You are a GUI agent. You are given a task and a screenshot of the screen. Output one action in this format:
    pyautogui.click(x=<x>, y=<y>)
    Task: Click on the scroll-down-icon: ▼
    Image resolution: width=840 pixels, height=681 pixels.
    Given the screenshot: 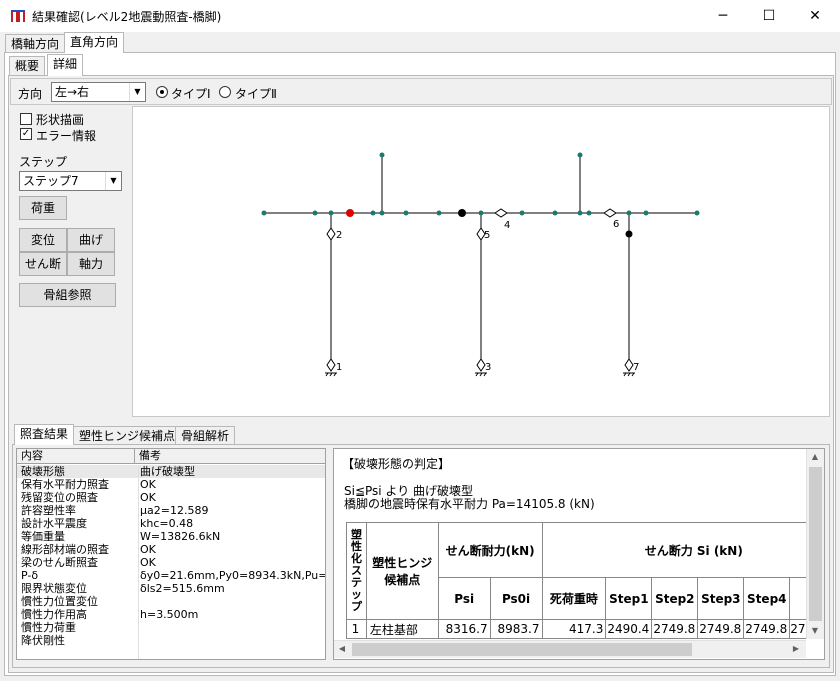 What is the action you would take?
    pyautogui.click(x=815, y=631)
    